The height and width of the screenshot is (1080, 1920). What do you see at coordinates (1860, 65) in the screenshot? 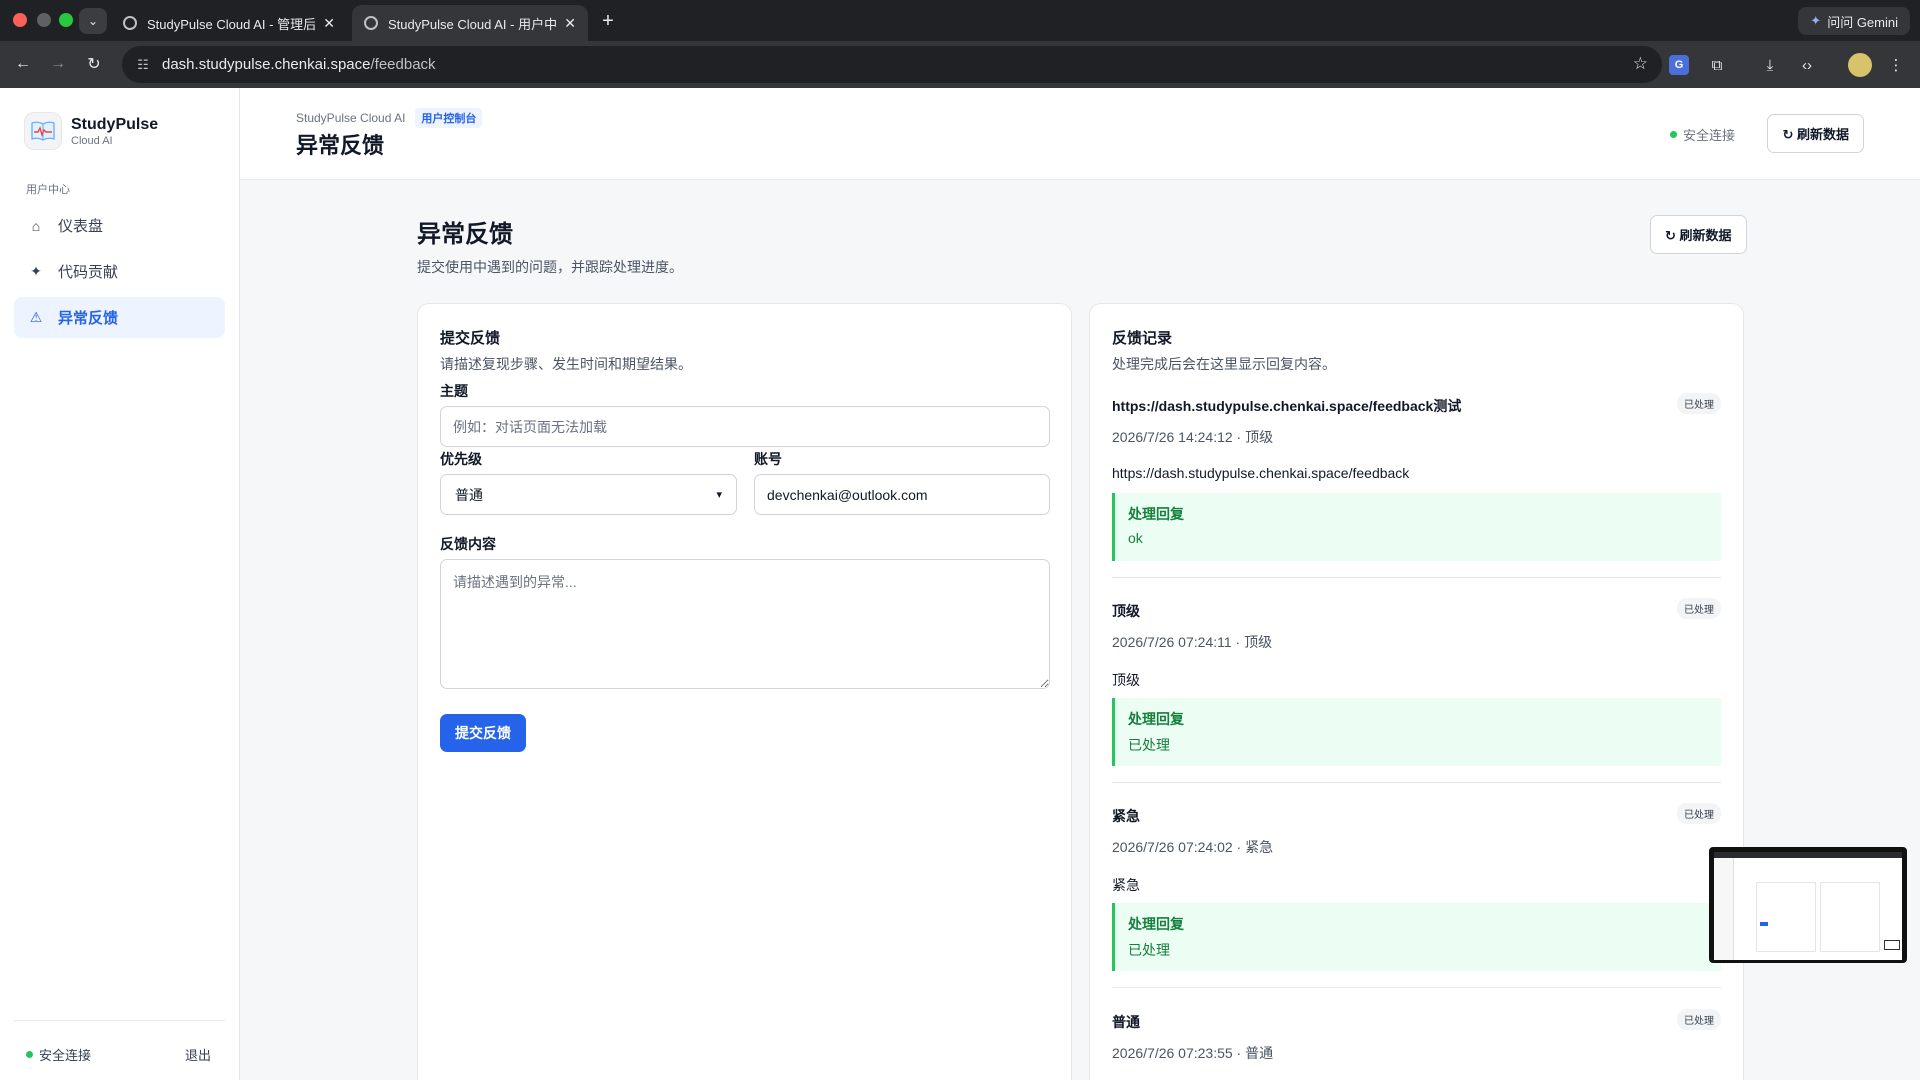
I see `profile-avatar` at bounding box center [1860, 65].